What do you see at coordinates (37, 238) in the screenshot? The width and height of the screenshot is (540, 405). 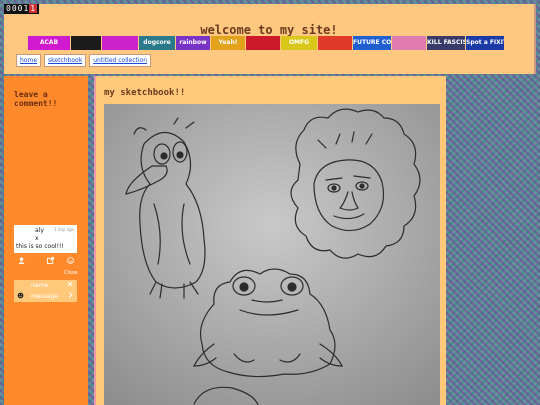 I see `comment-x: x` at bounding box center [37, 238].